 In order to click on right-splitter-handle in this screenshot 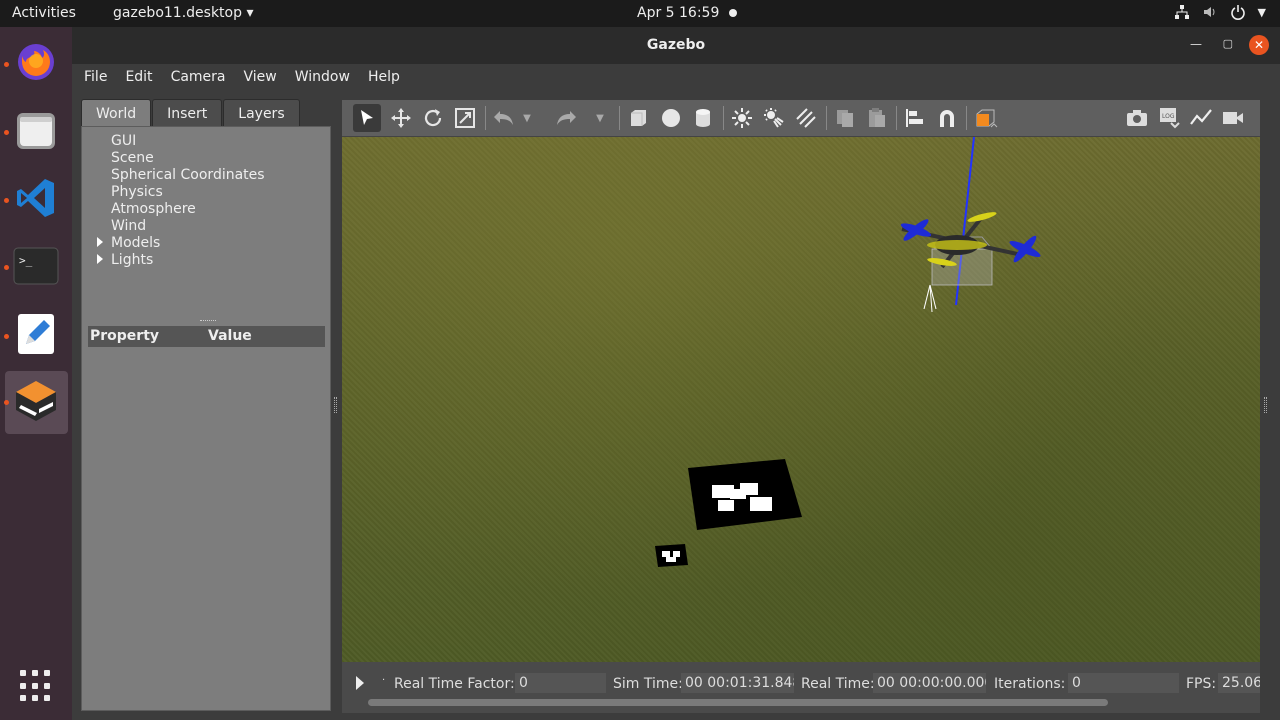, I will do `click(1265, 405)`.